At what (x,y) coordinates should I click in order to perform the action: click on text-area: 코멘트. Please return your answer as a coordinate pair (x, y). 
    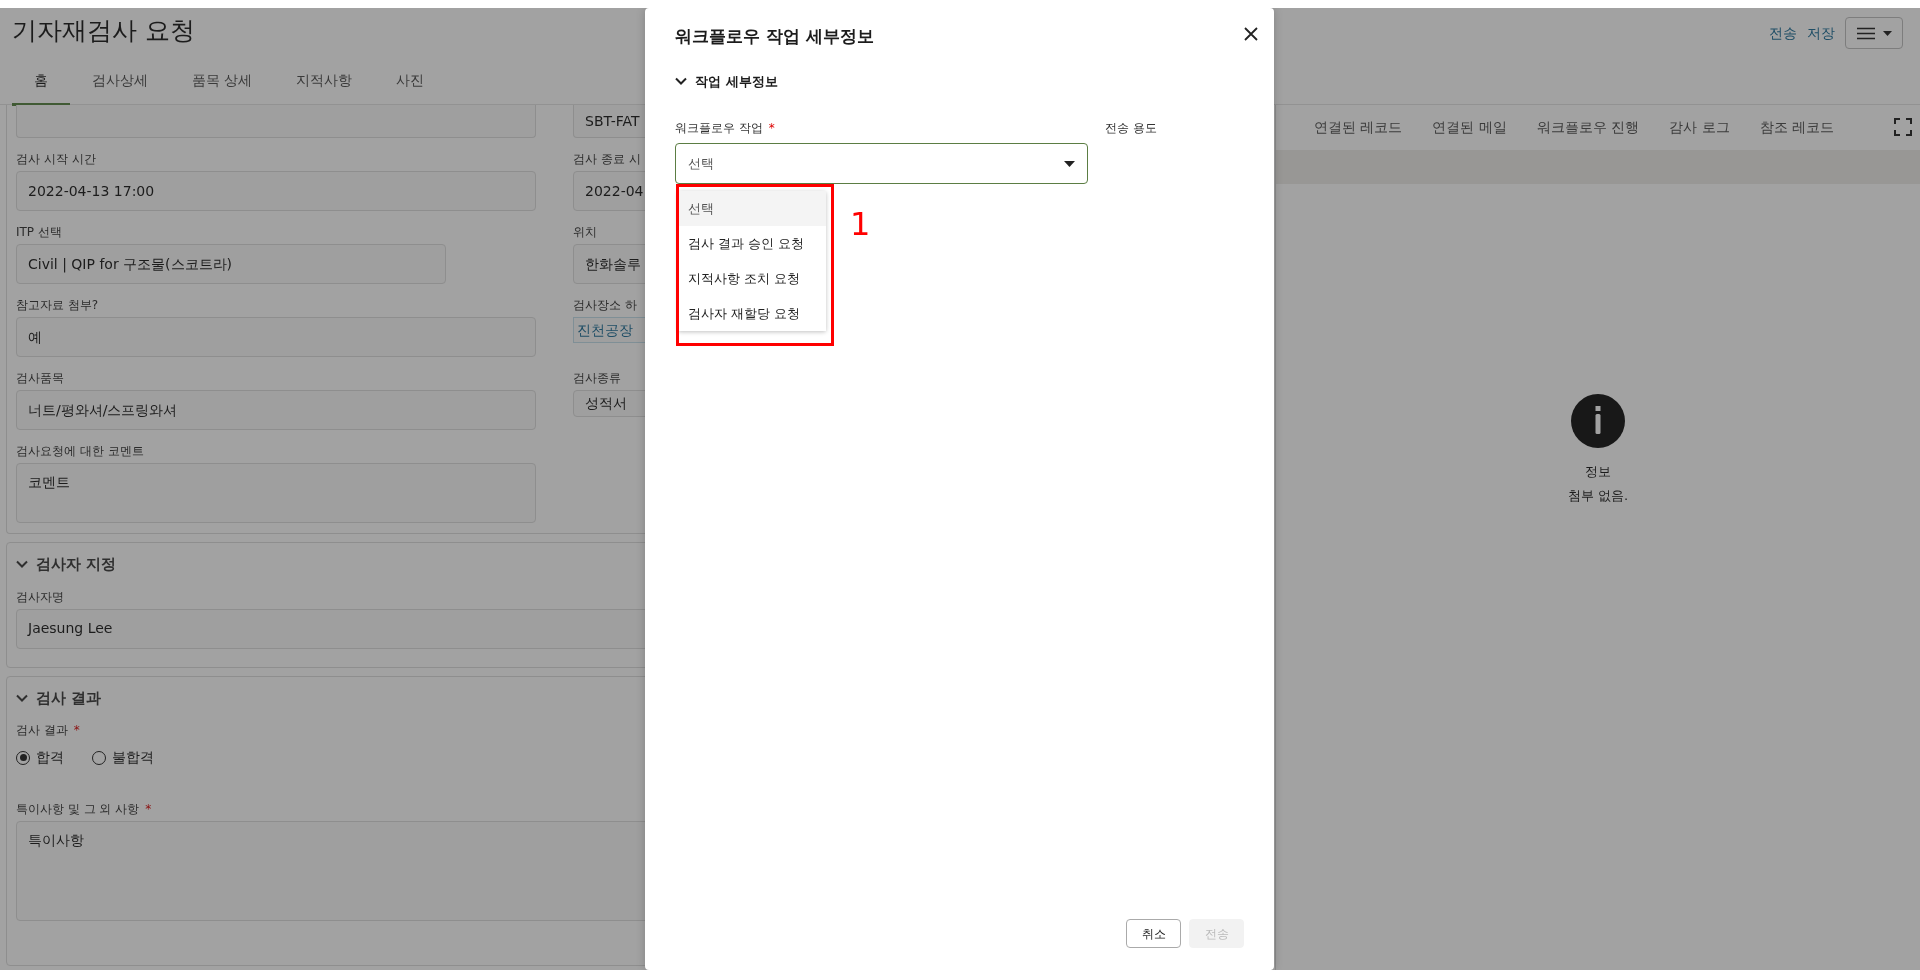
    Looking at the image, I should click on (276, 493).